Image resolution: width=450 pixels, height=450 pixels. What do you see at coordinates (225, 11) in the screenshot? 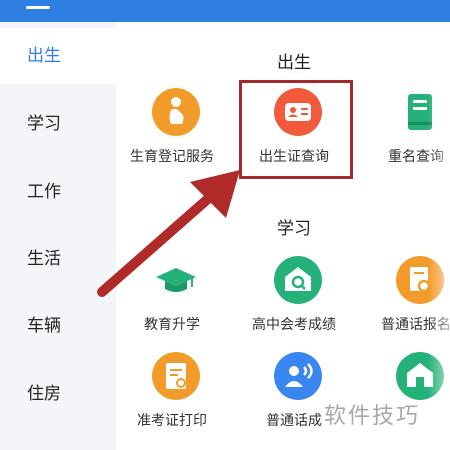
I see `top-bar` at bounding box center [225, 11].